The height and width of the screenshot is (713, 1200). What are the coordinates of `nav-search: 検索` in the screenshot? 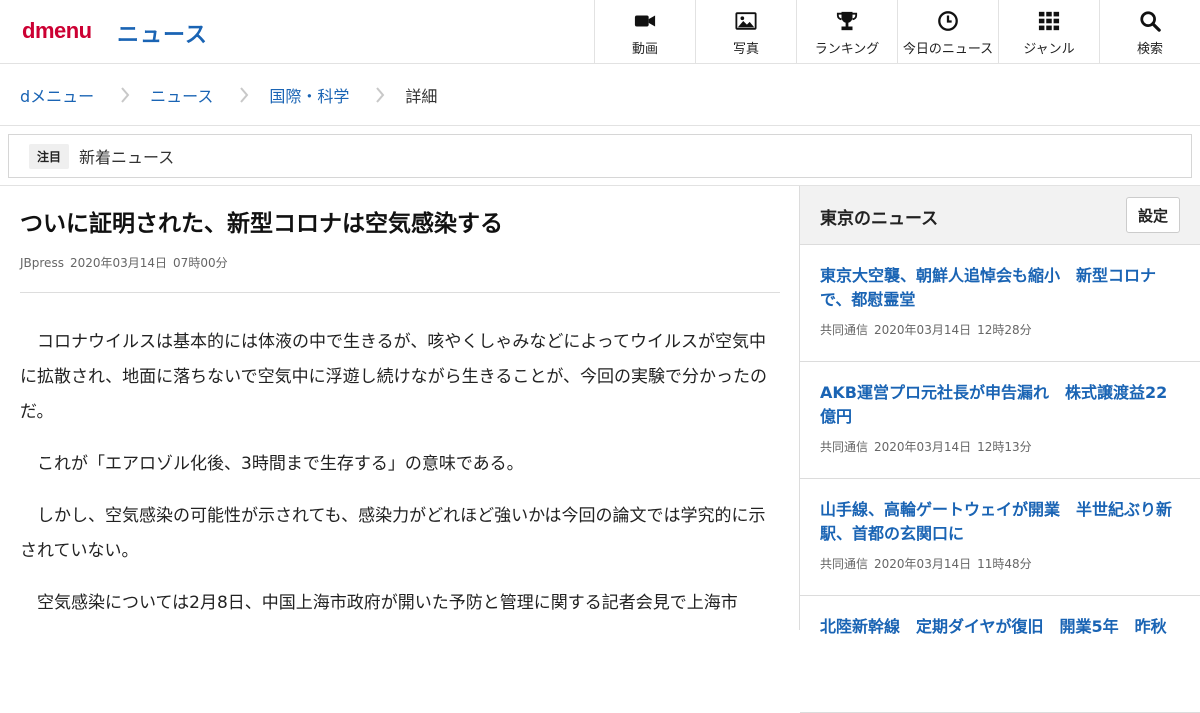 It's located at (1149, 31).